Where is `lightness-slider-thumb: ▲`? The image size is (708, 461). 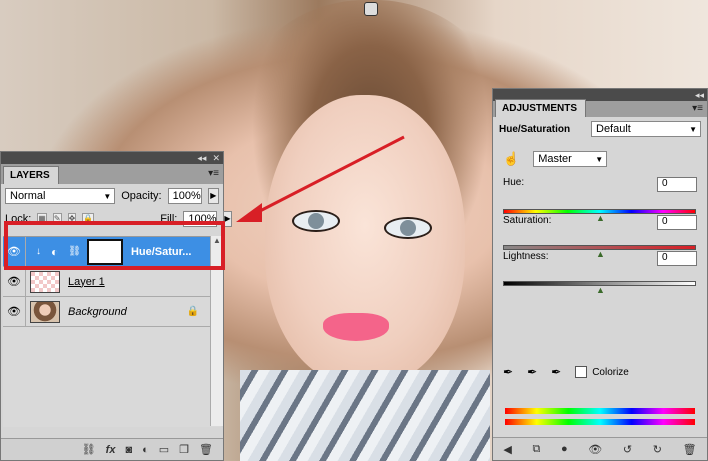
lightness-slider-thumb: ▲ is located at coordinates (600, 290).